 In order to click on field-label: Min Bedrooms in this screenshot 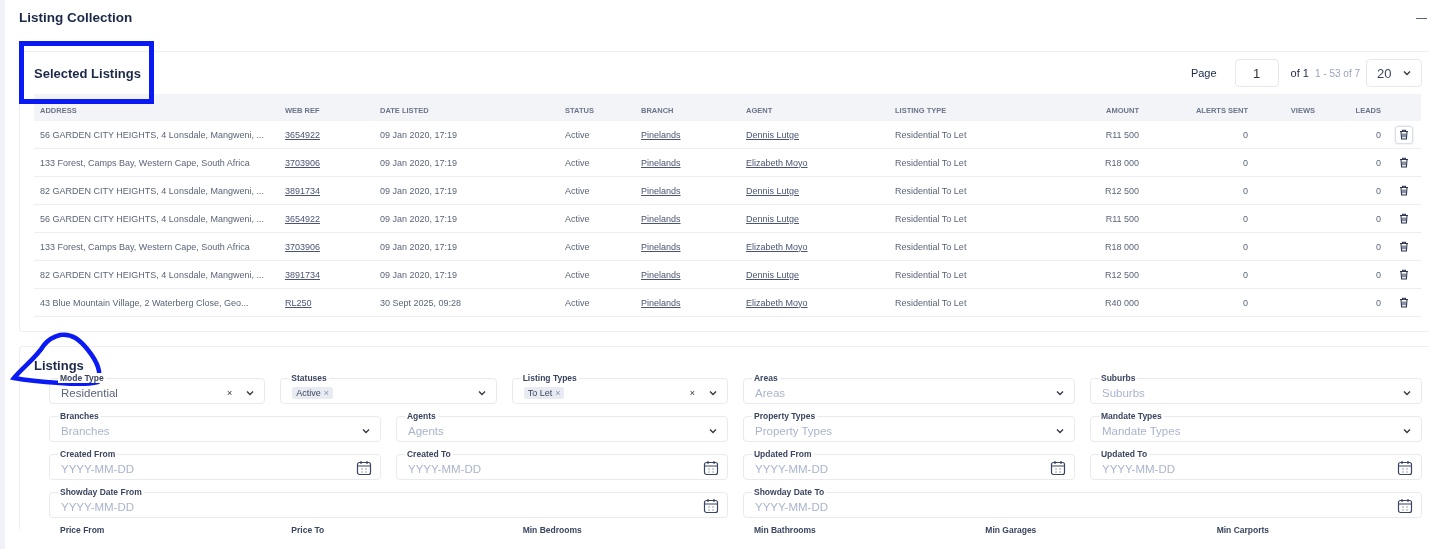, I will do `click(552, 530)`.